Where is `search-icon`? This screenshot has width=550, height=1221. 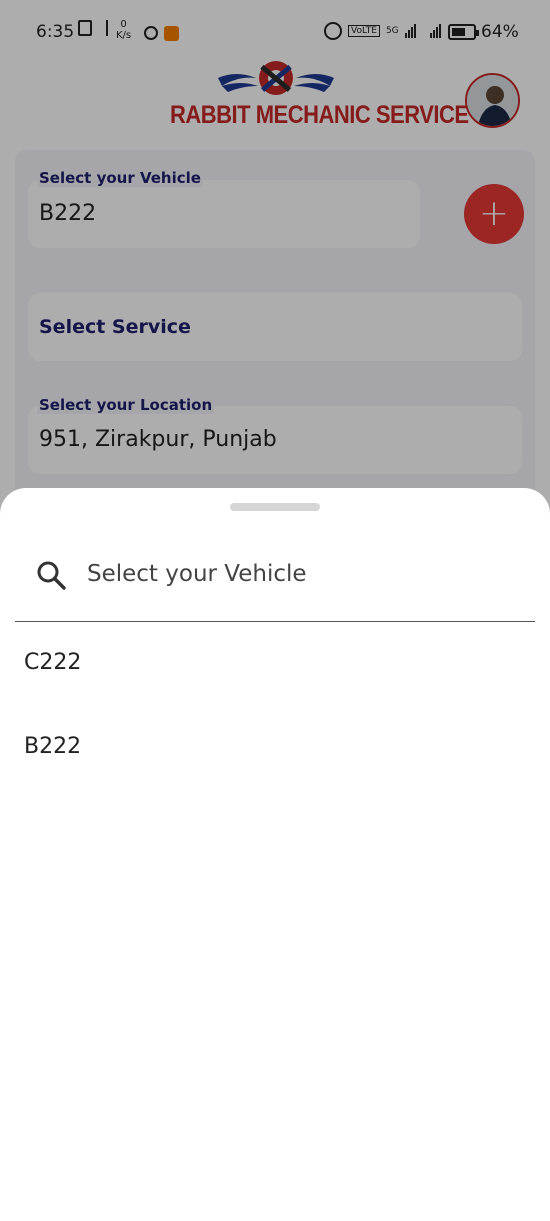
search-icon is located at coordinates (51, 575).